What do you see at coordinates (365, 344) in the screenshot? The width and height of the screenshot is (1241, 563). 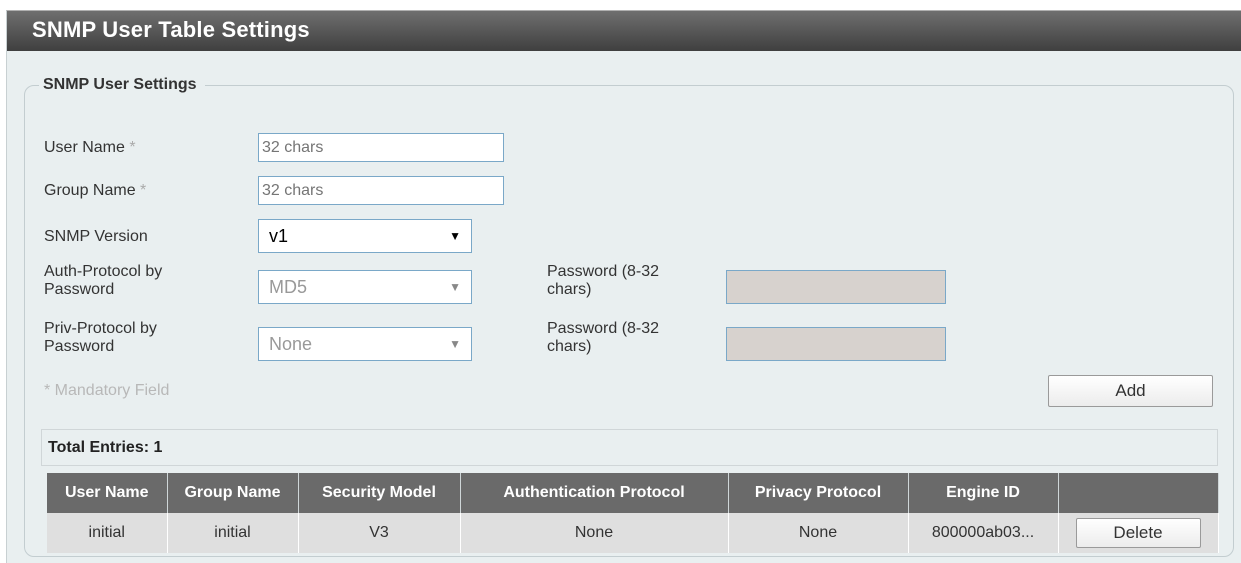 I see `priv-protocol-select: None ▼` at bounding box center [365, 344].